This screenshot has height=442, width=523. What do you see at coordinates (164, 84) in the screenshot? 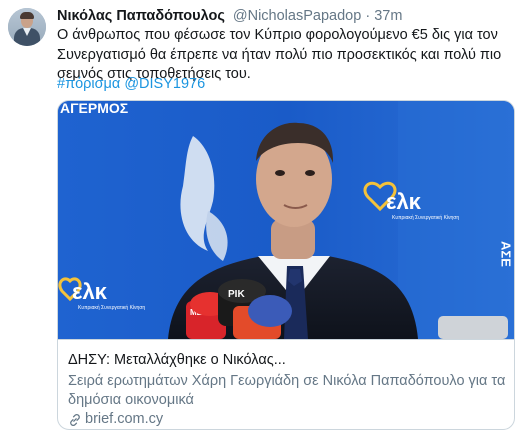
I see `mention-link: @DISY1976` at bounding box center [164, 84].